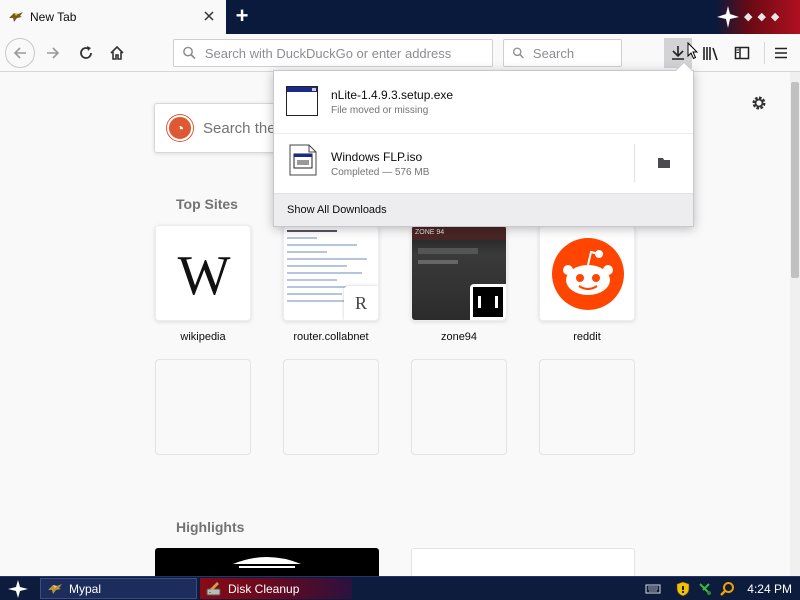 The image size is (800, 600). What do you see at coordinates (634, 163) in the screenshot?
I see `download-item-separator` at bounding box center [634, 163].